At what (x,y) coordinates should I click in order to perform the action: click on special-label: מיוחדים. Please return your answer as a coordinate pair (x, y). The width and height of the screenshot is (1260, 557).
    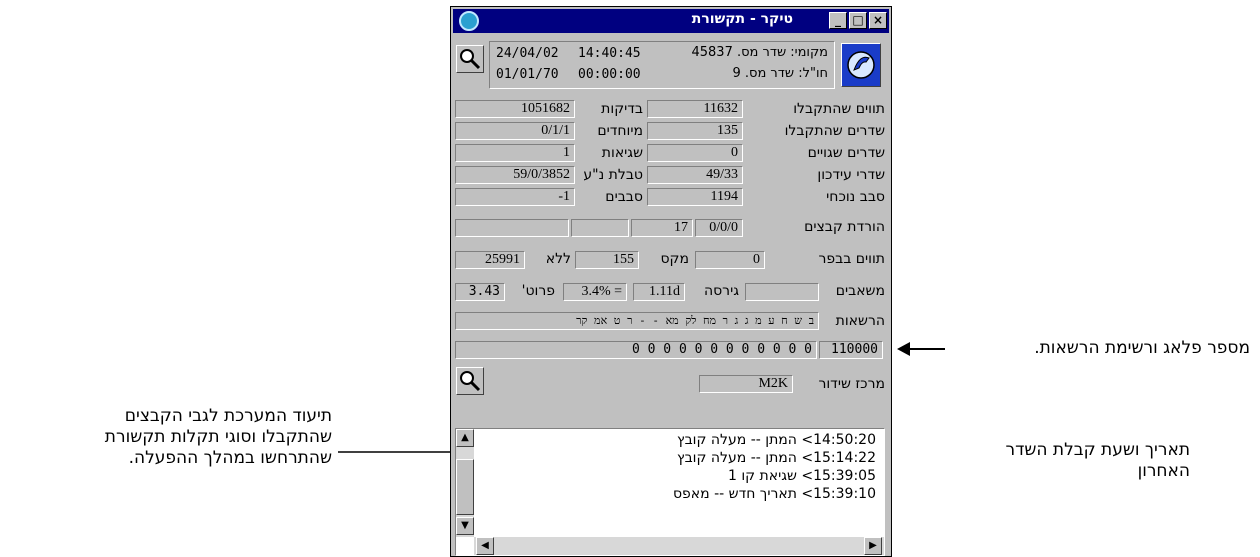
    Looking at the image, I should click on (620, 131).